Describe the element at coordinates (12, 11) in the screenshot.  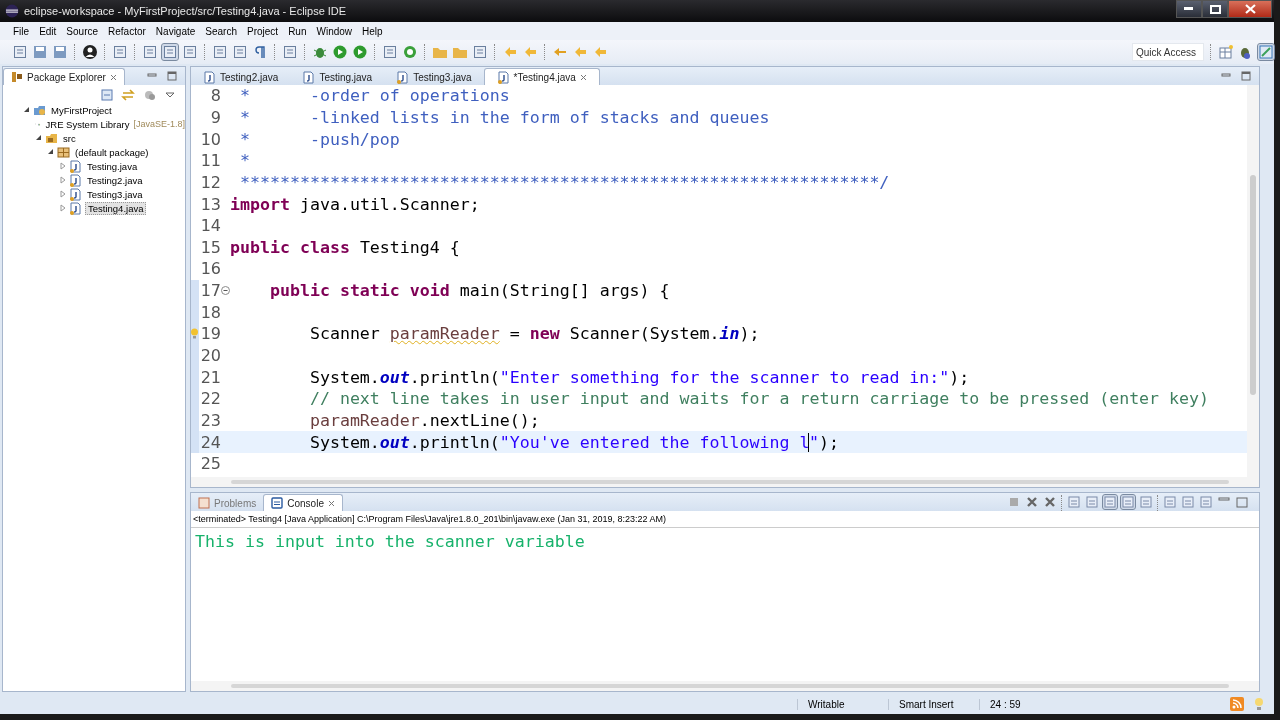
I see `eclipse-logo-icon` at that location.